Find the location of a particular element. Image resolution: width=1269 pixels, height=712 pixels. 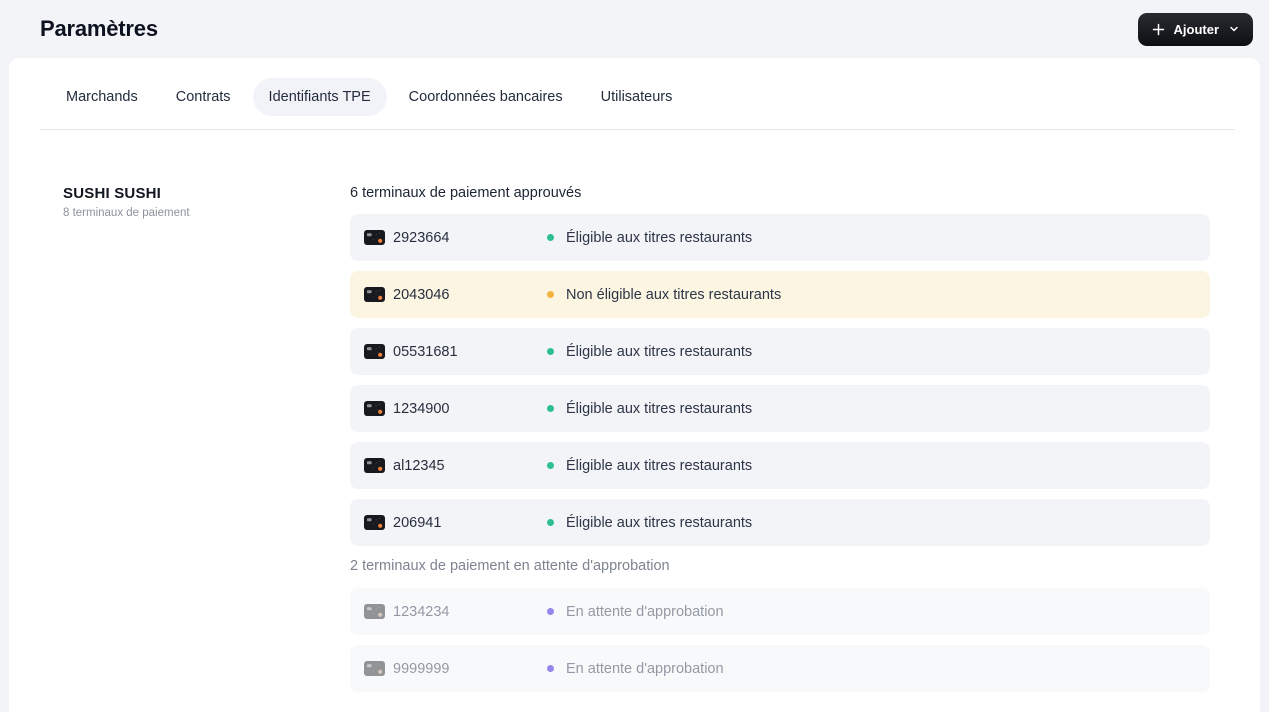

terminal-row: 206941 Éligible aux titres restaurants is located at coordinates (780, 522).